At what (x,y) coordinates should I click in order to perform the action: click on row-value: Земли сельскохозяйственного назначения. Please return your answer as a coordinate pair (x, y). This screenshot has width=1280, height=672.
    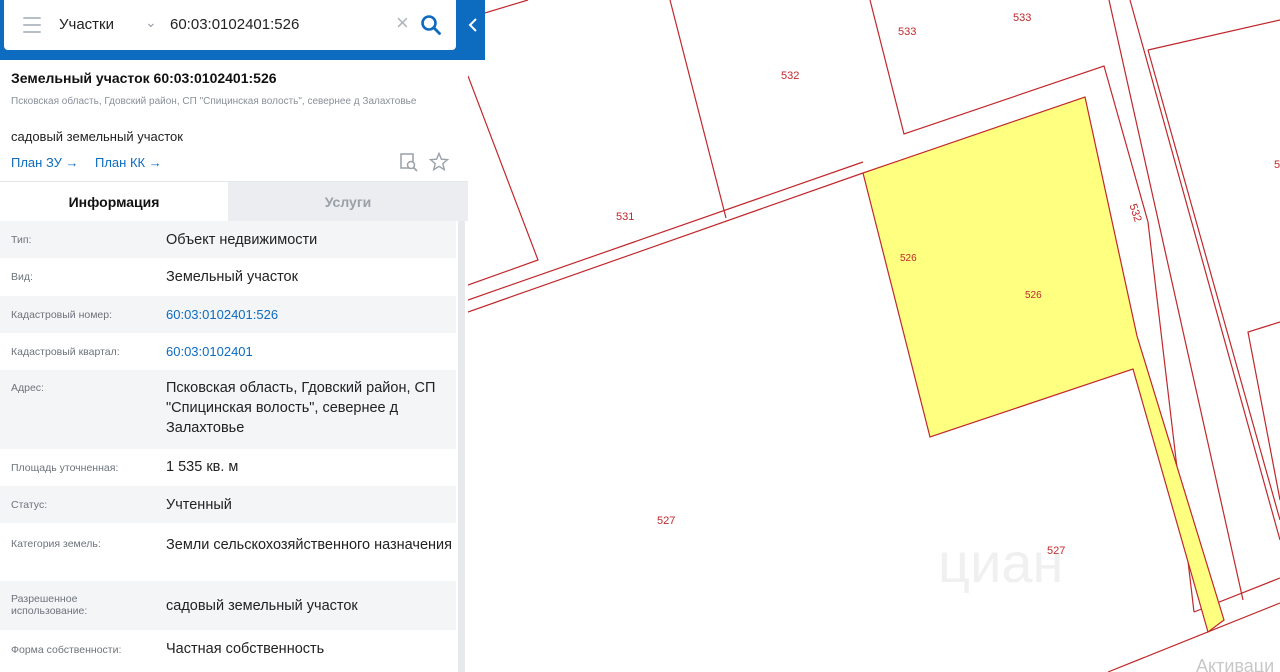
    Looking at the image, I should click on (309, 545).